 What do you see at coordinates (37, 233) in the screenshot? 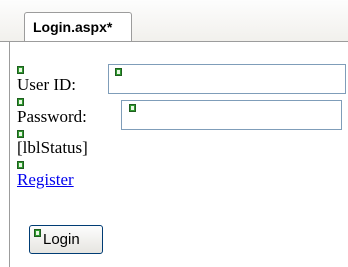
I see `button-glyph-icon` at bounding box center [37, 233].